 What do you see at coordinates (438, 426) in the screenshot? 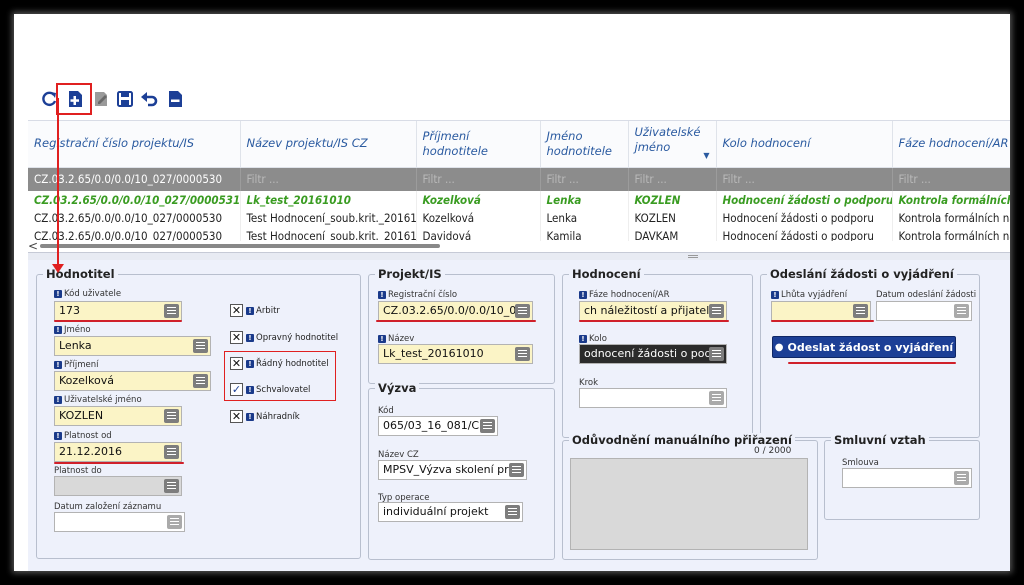
I see `vyzva-kod-field: 065/03_16_081/CLLI` at bounding box center [438, 426].